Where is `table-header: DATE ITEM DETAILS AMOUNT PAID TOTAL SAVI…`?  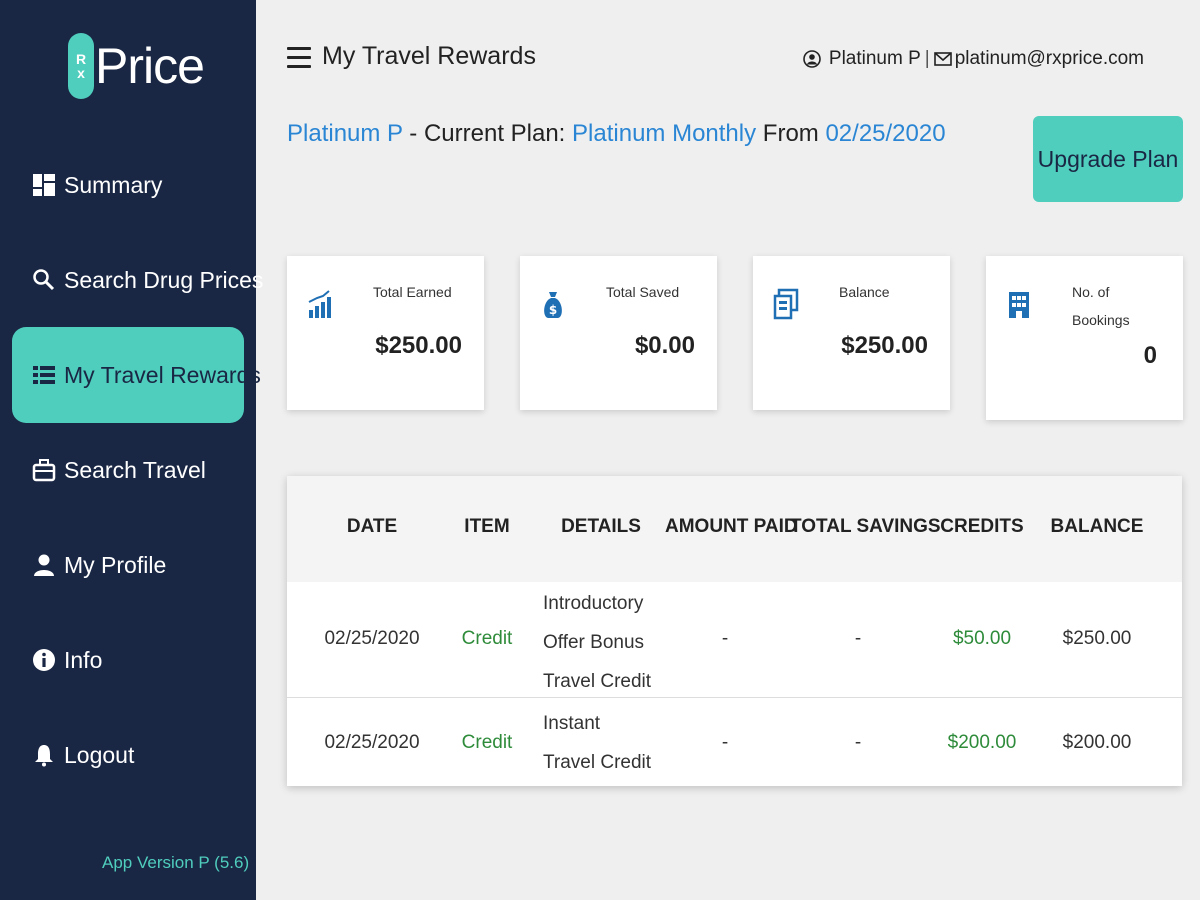
table-header: DATE ITEM DETAILS AMOUNT PAID TOTAL SAVI… is located at coordinates (734, 529).